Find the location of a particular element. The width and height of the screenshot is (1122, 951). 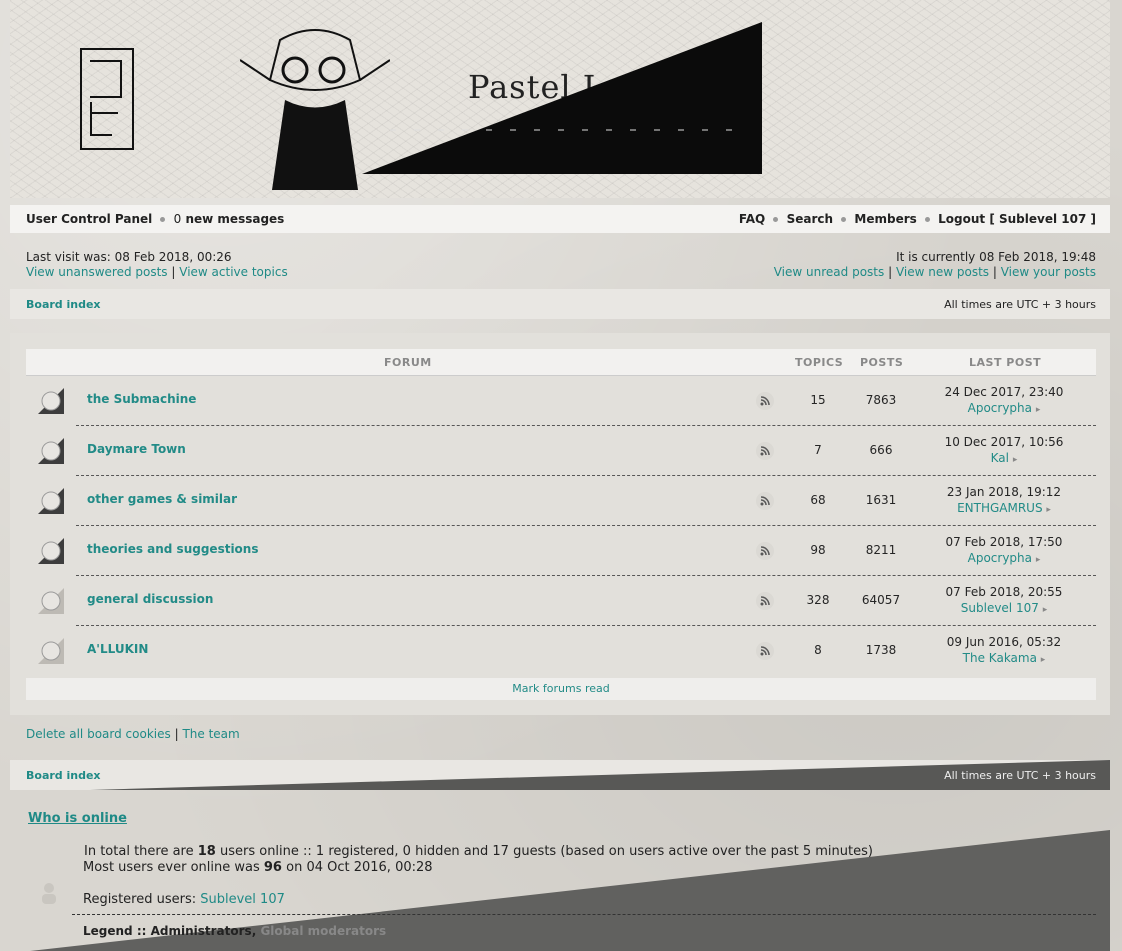

users-online-icon is located at coordinates (49, 893).